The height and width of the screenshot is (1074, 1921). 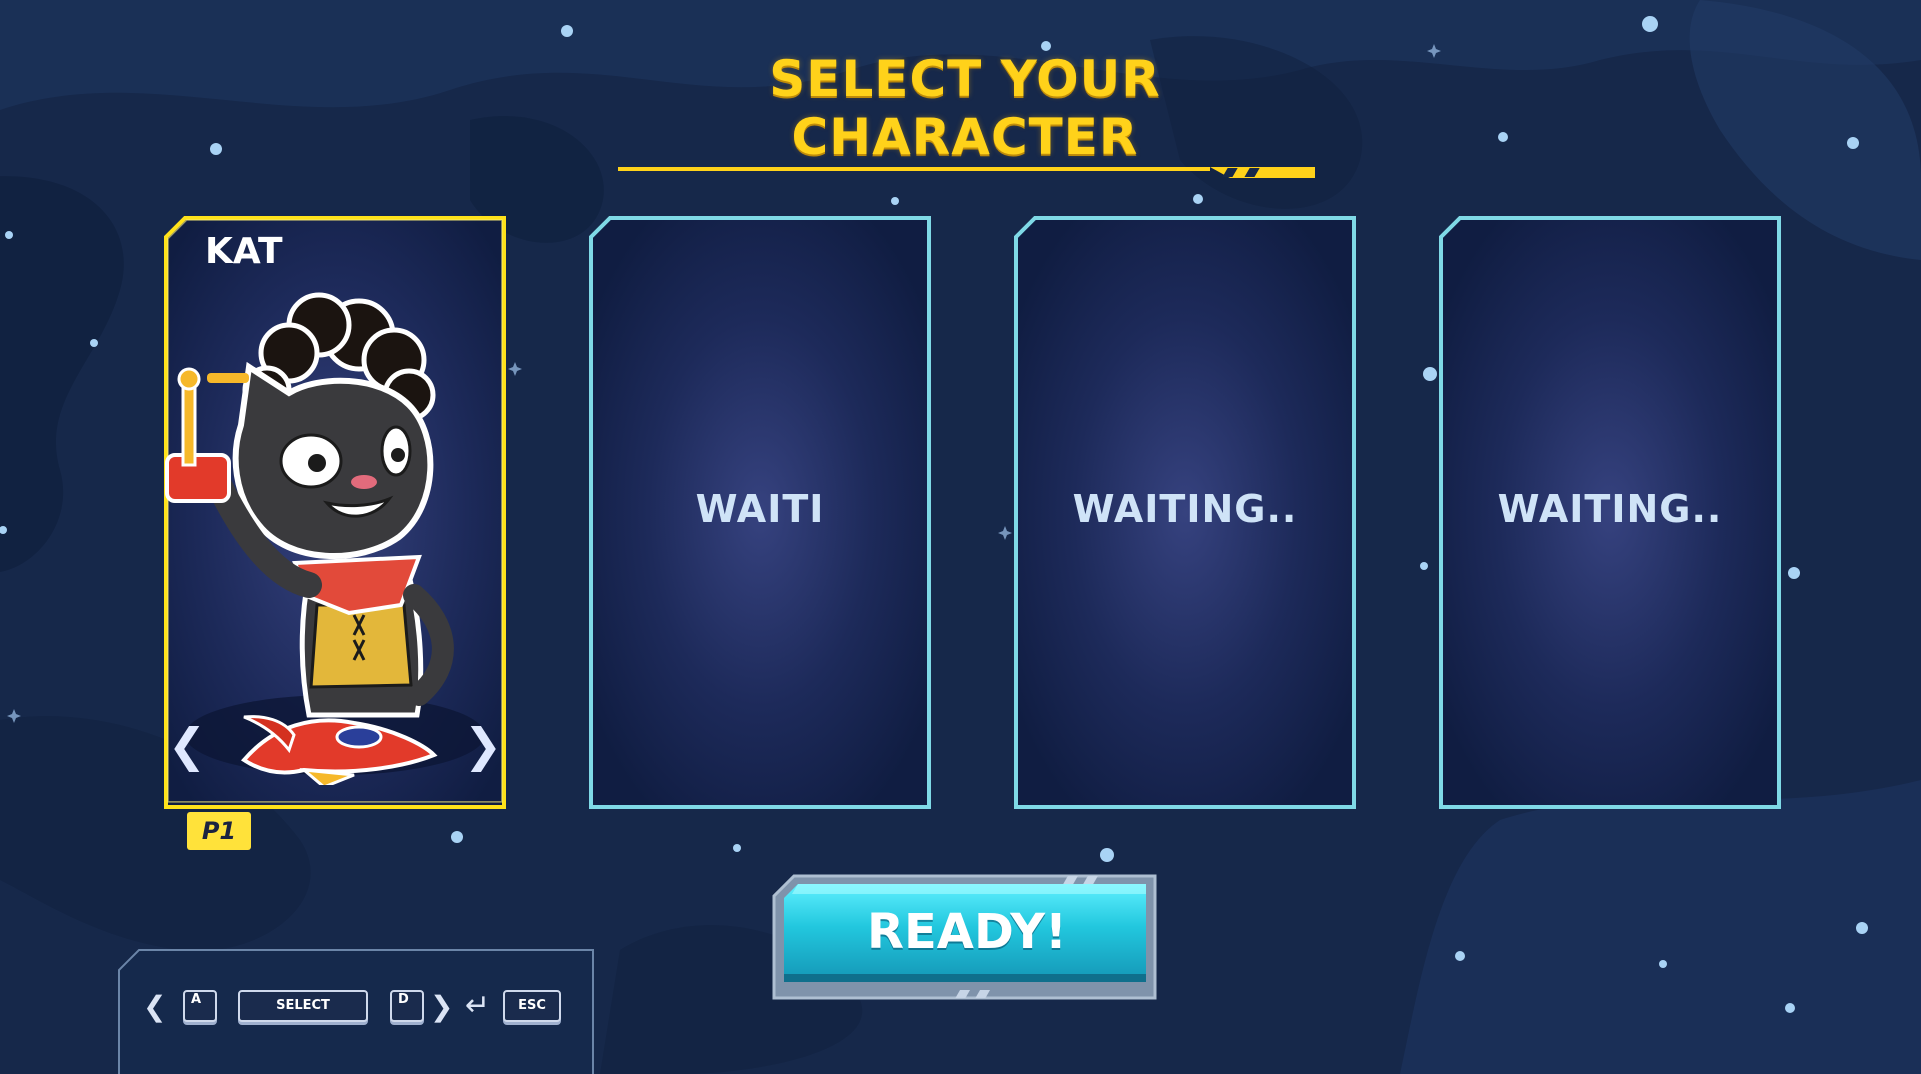 I want to click on title-underline, so click(x=966, y=172).